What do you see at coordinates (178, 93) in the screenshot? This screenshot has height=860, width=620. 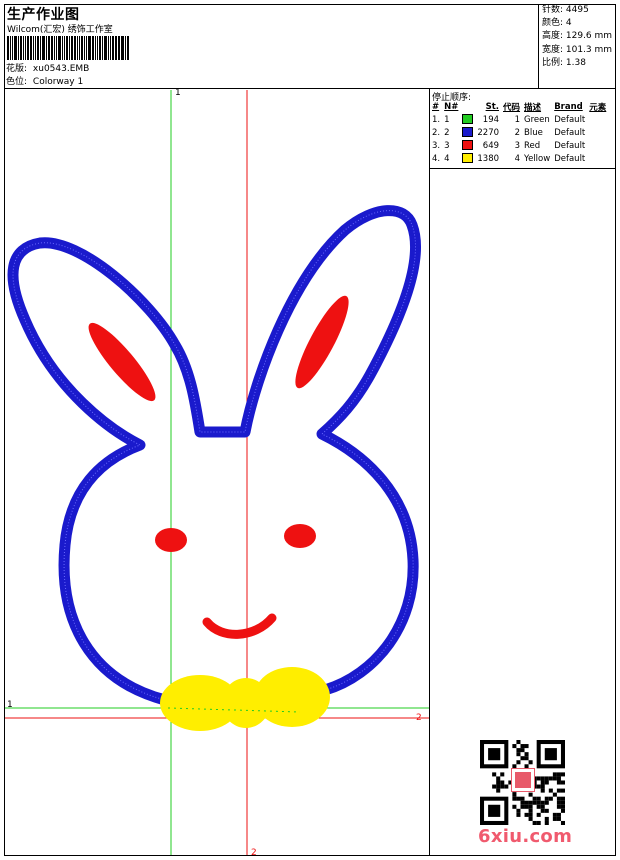 I see `guide-label-green-top: 1` at bounding box center [178, 93].